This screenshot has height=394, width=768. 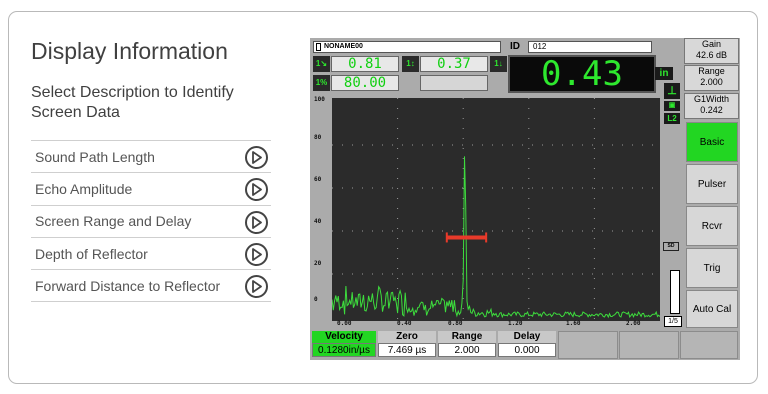 I want to click on x-tick-label: 0.80, so click(x=455, y=323).